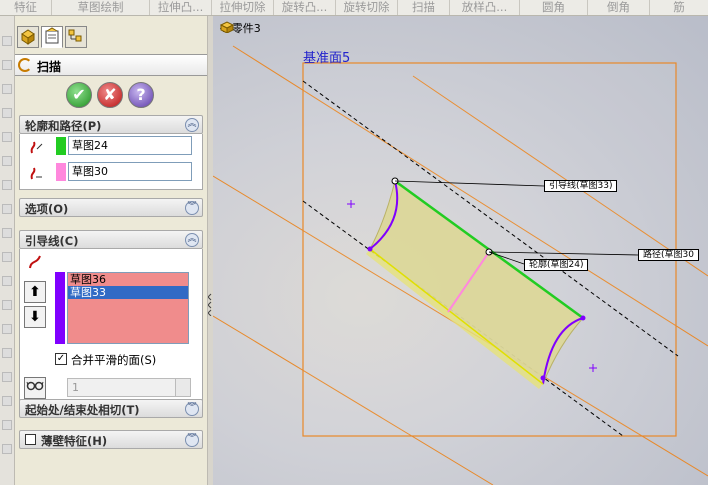  I want to click on move-down-button: ⬇, so click(35, 317).